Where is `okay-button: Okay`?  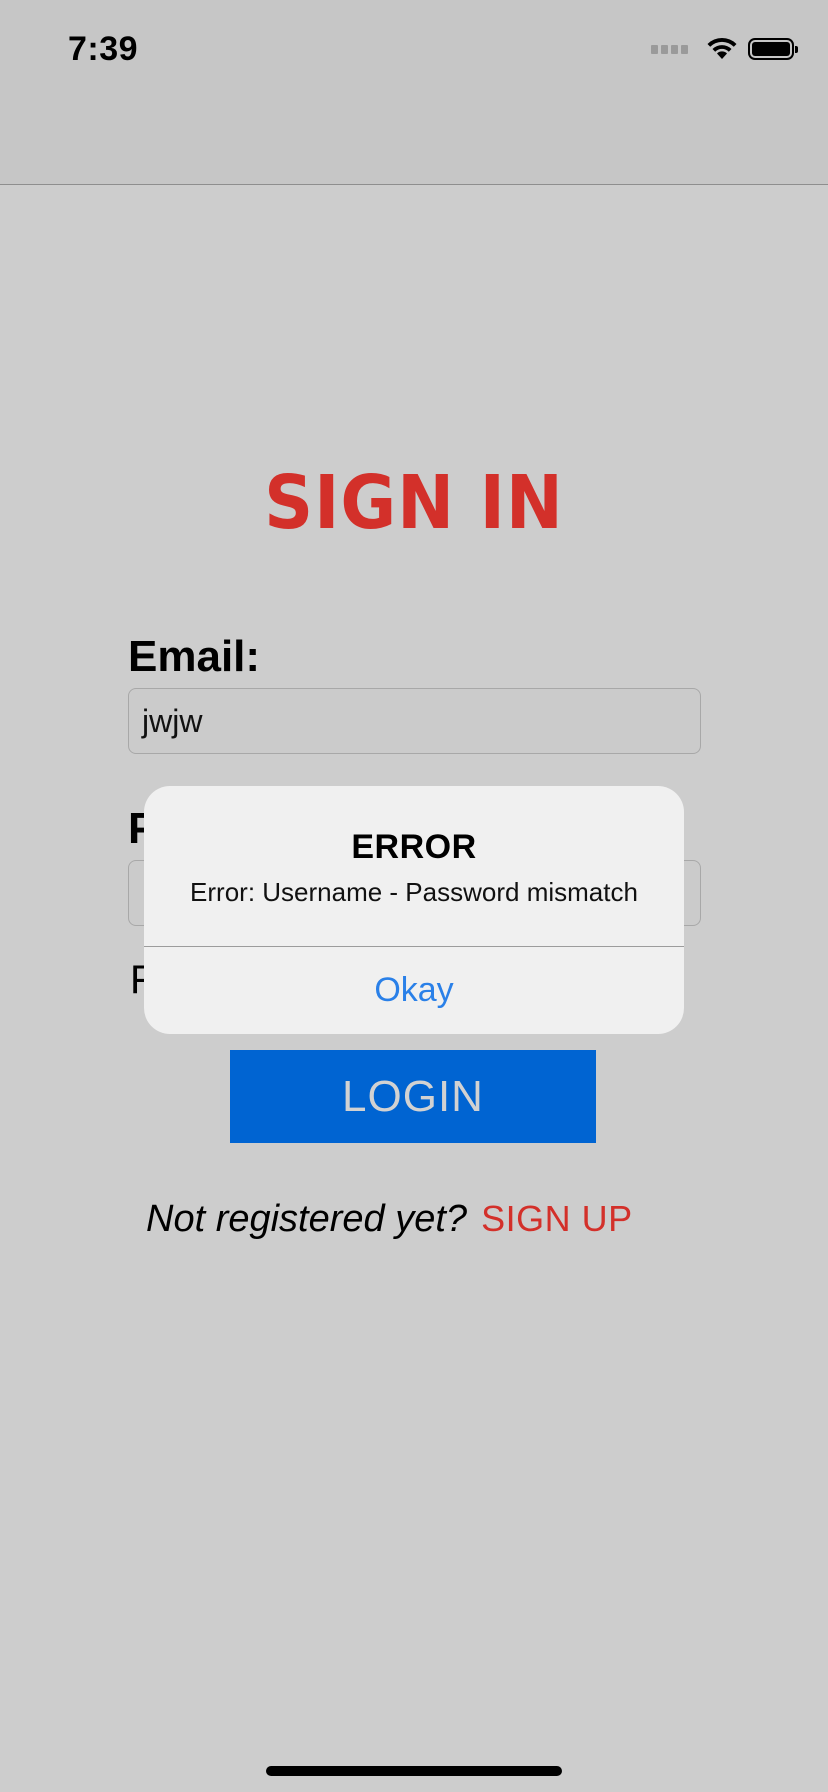 okay-button: Okay is located at coordinates (414, 990).